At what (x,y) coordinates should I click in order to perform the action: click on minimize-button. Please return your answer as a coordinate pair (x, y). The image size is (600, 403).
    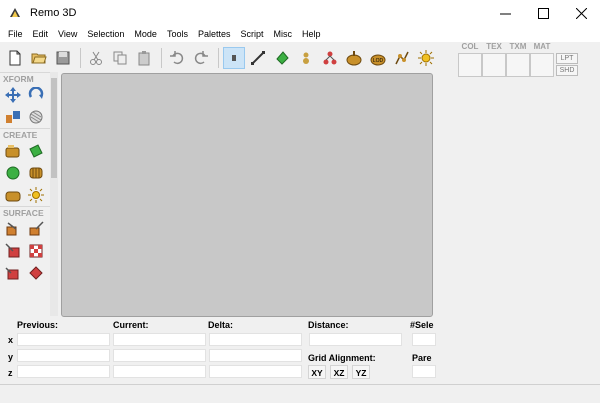
    Looking at the image, I should click on (505, 13).